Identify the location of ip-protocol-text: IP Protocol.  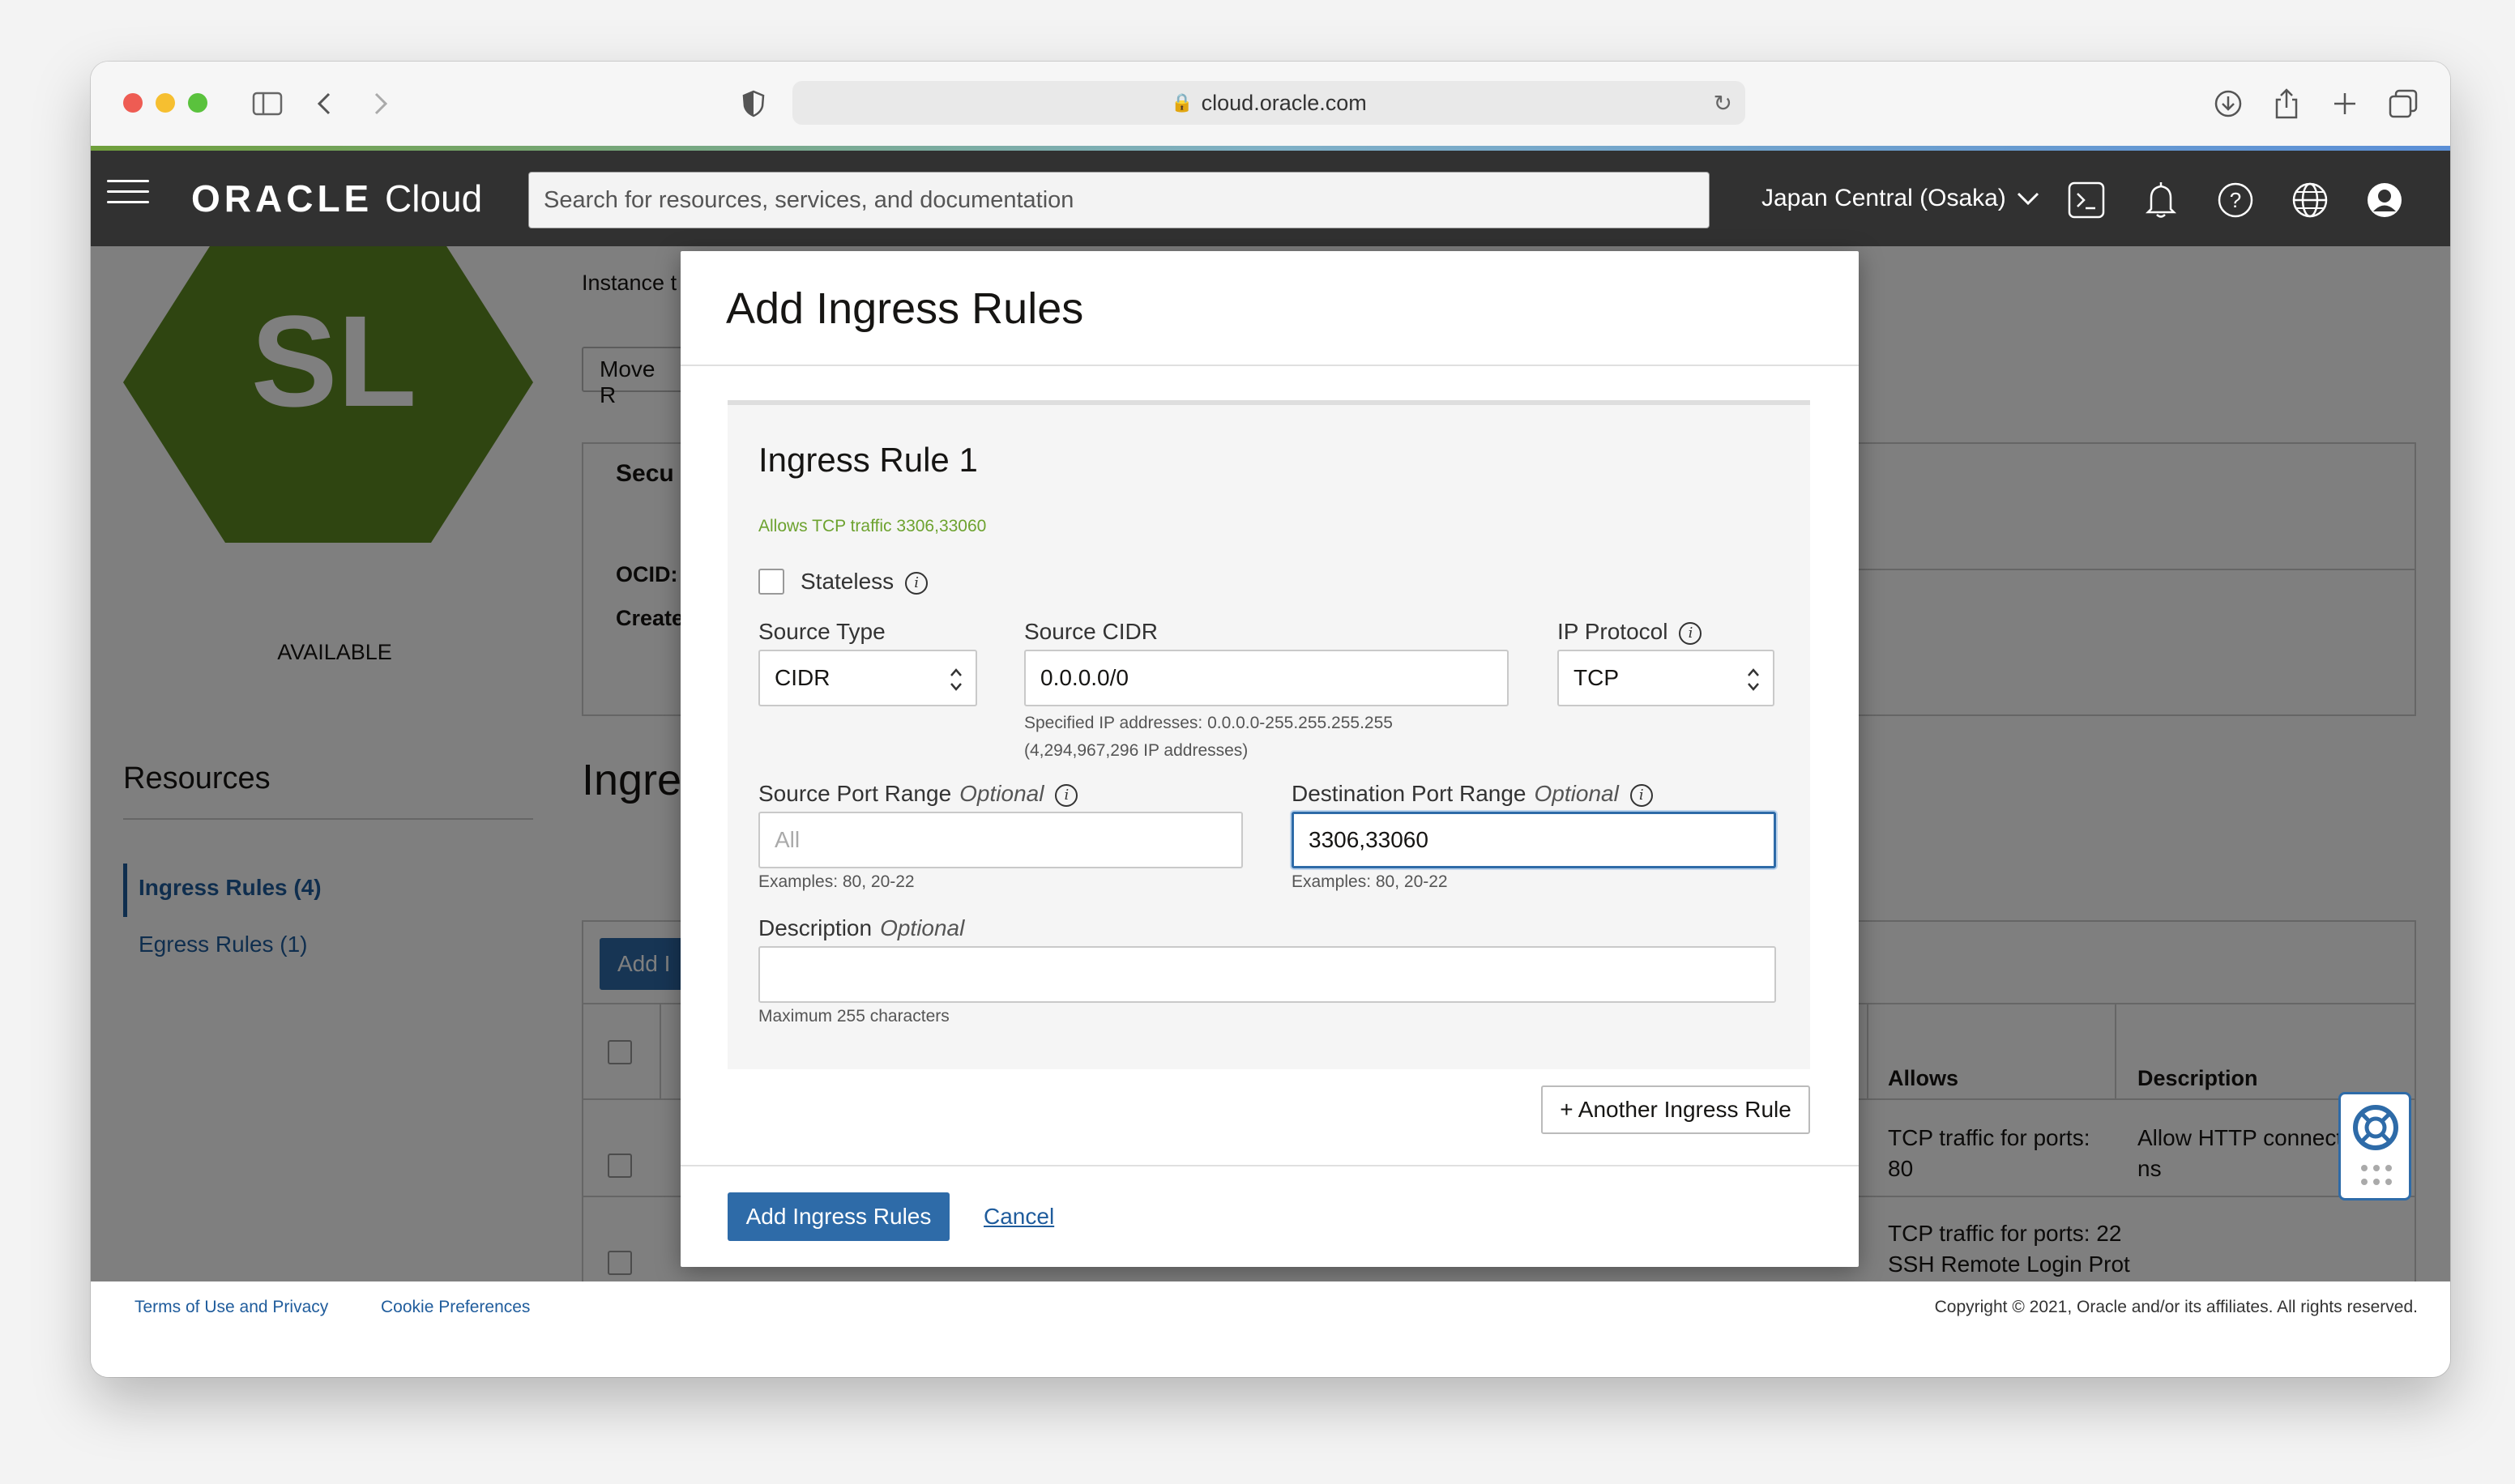
(1613, 631).